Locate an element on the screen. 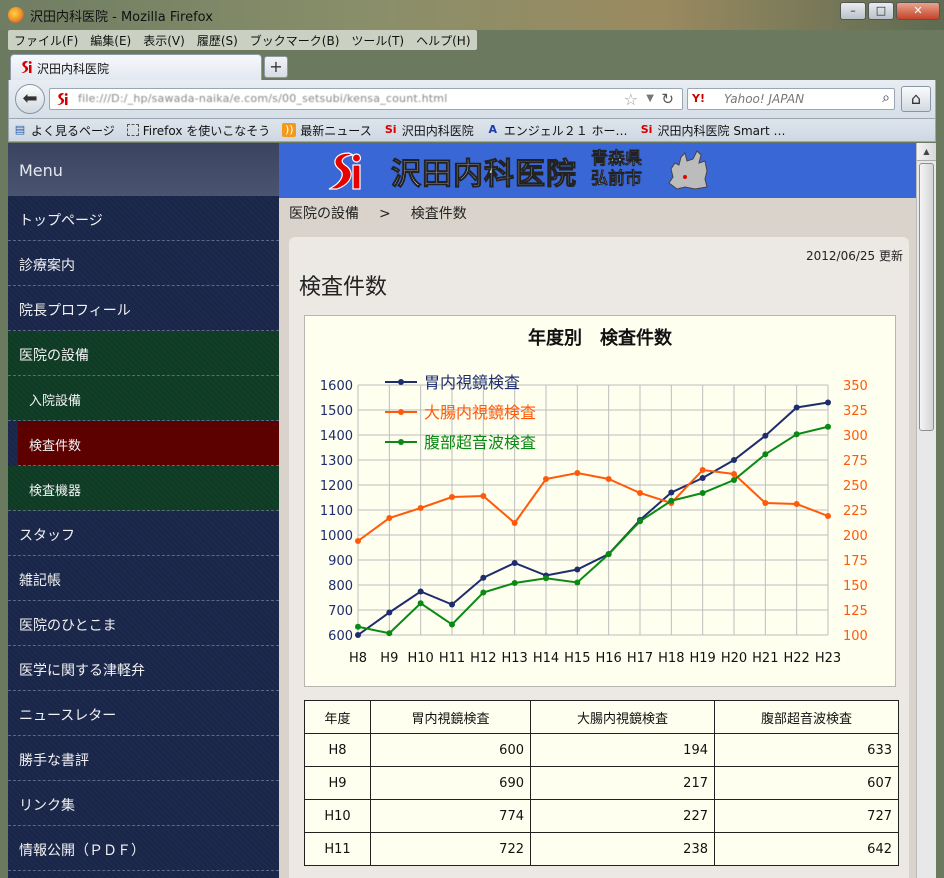 The height and width of the screenshot is (878, 944). rss-feed-icon: )) is located at coordinates (289, 130).